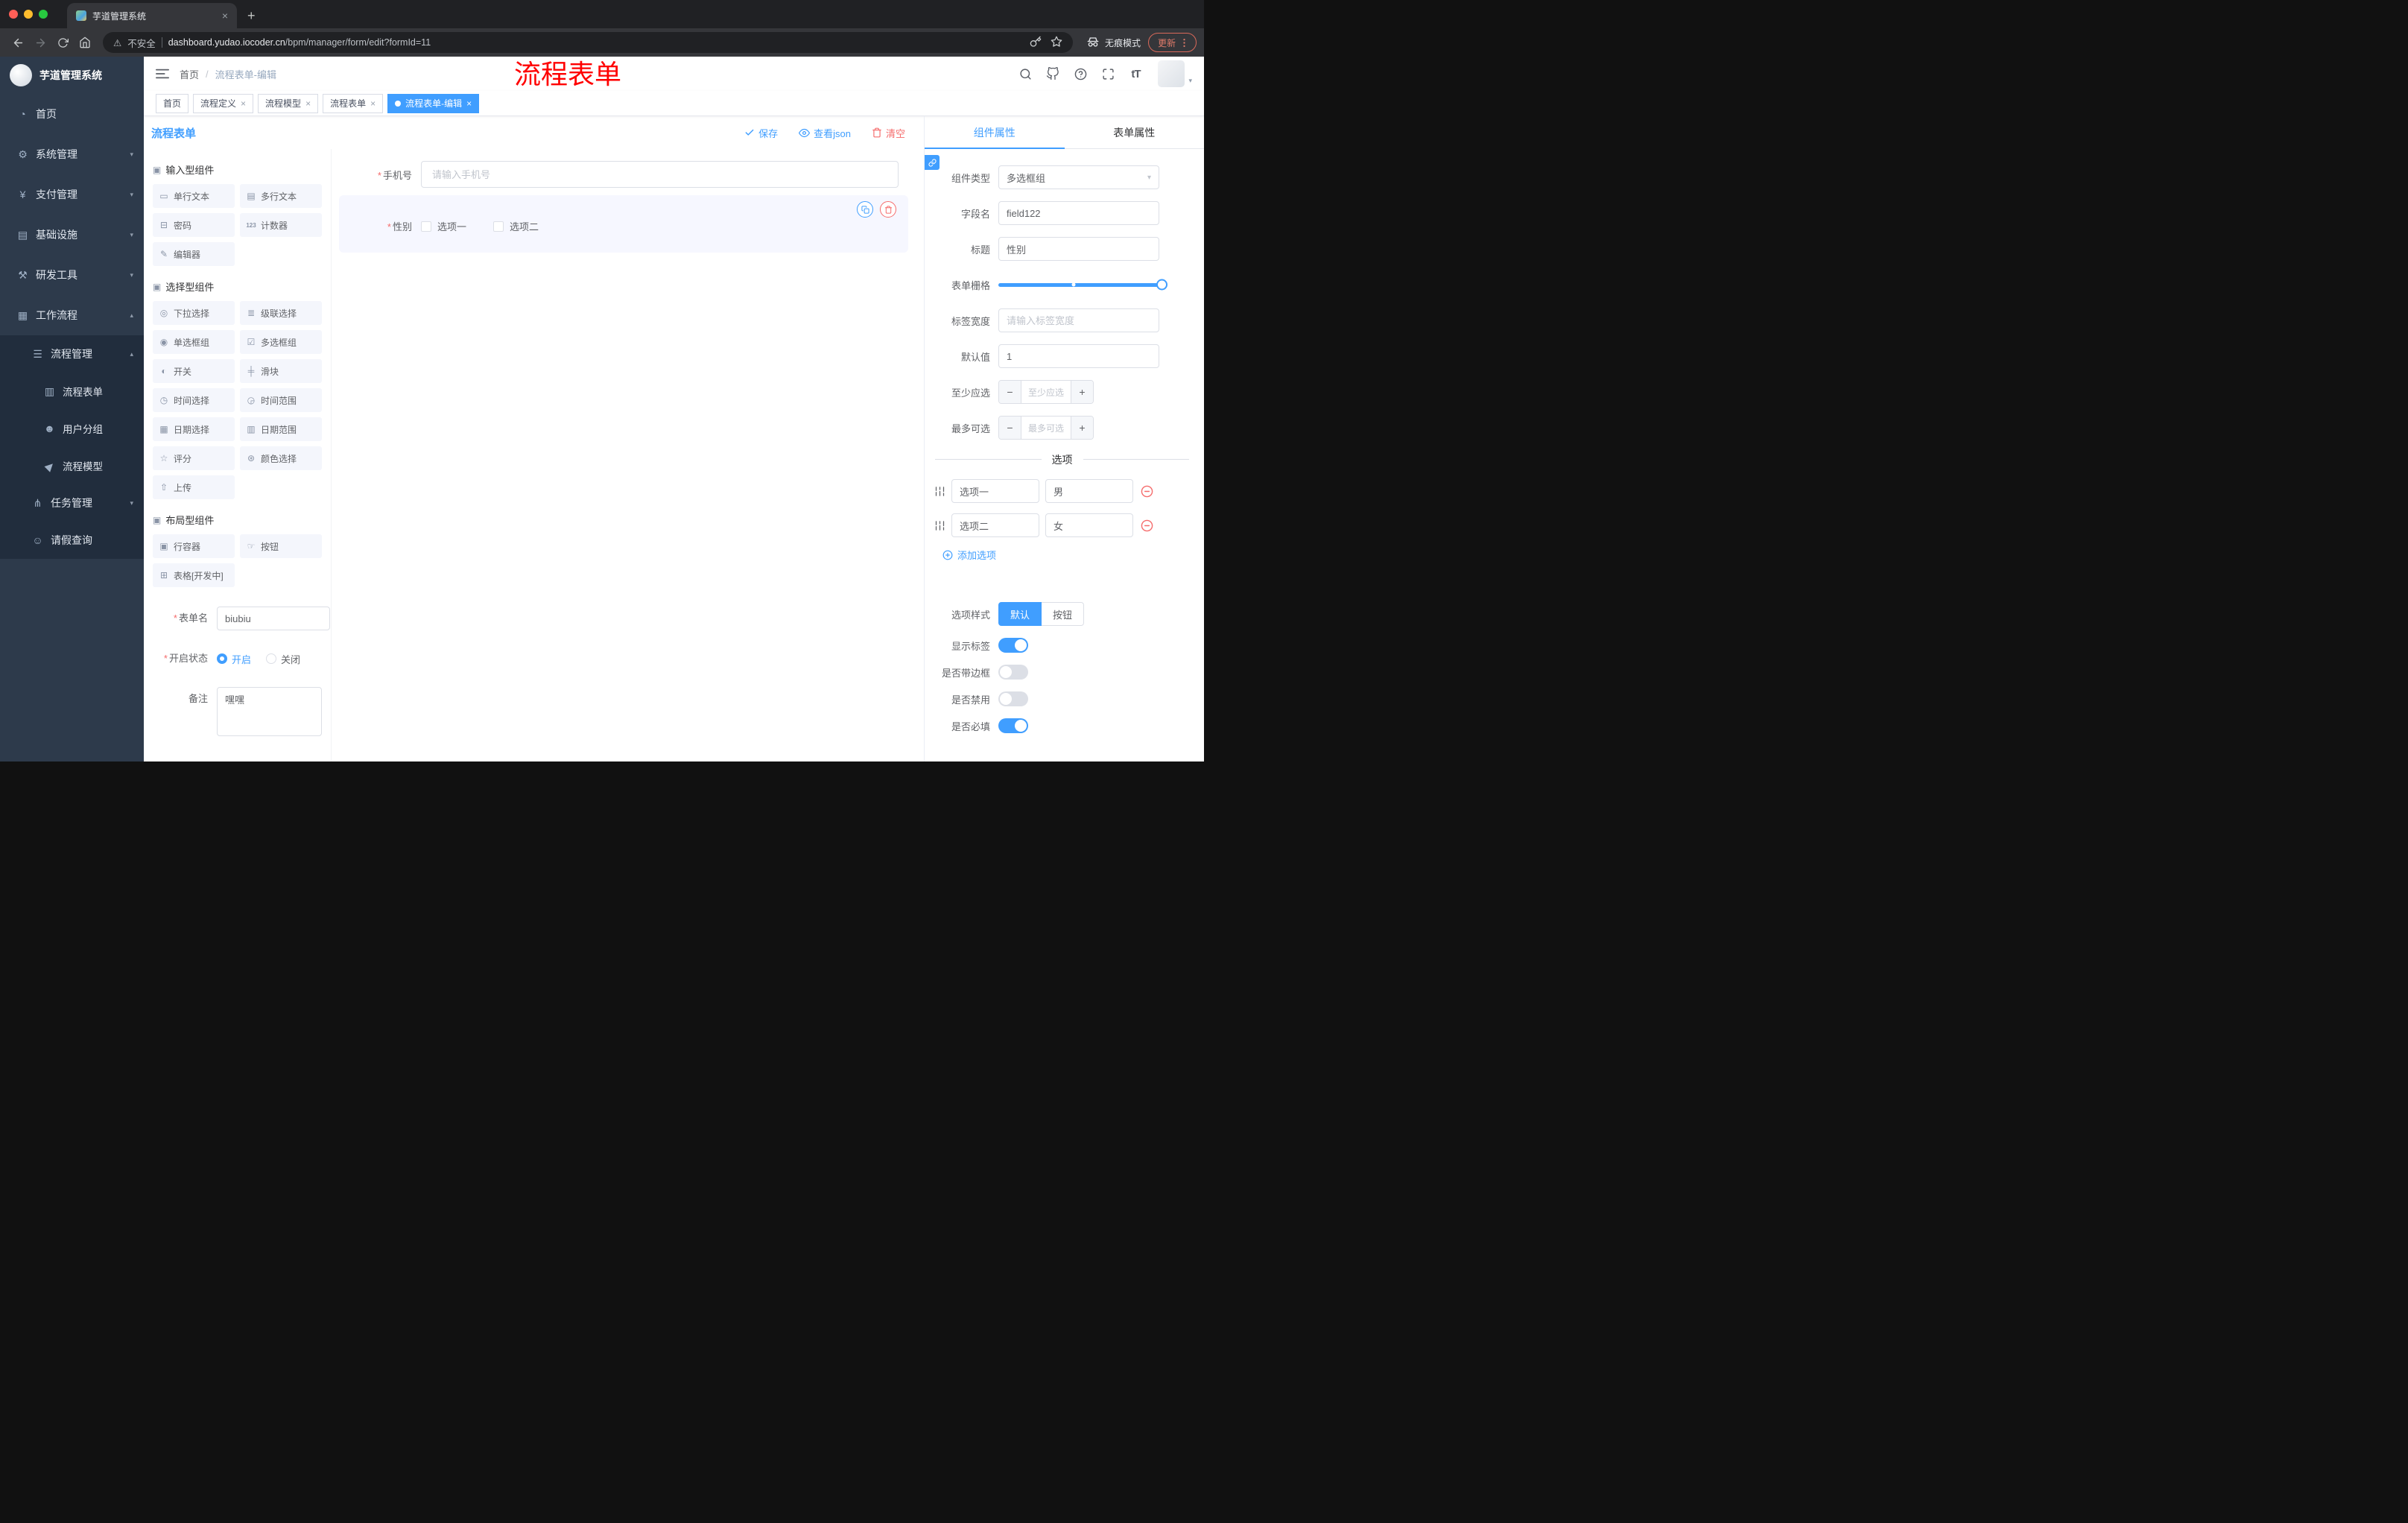  I want to click on palette-item-checkbox-group: ☑ 多选框组, so click(281, 342).